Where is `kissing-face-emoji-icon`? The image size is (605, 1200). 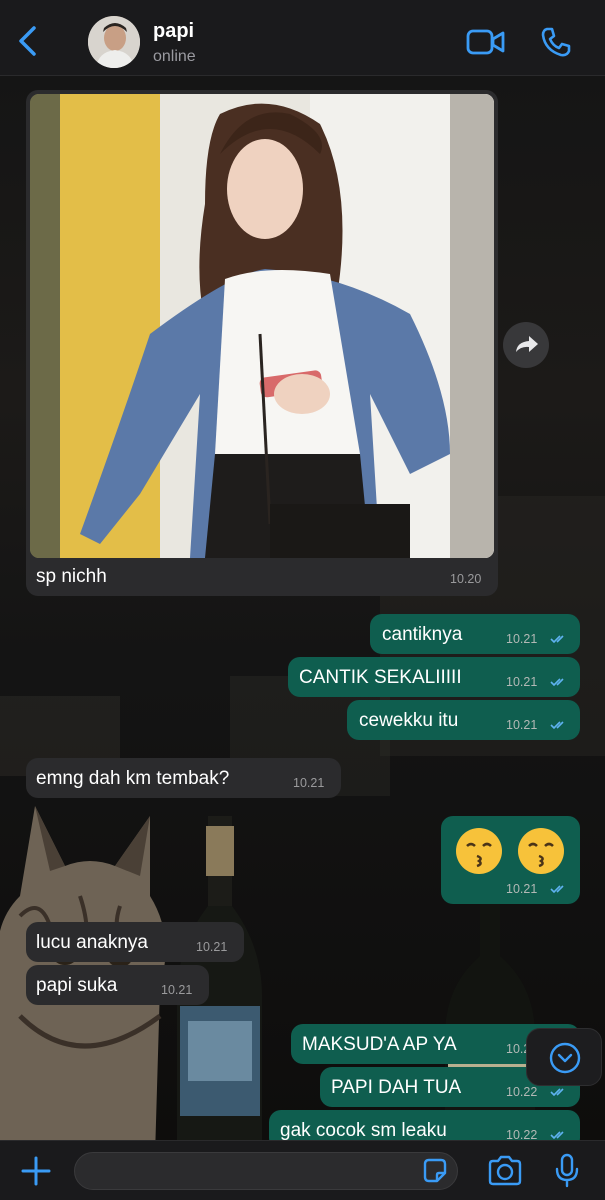 kissing-face-emoji-icon is located at coordinates (510, 851).